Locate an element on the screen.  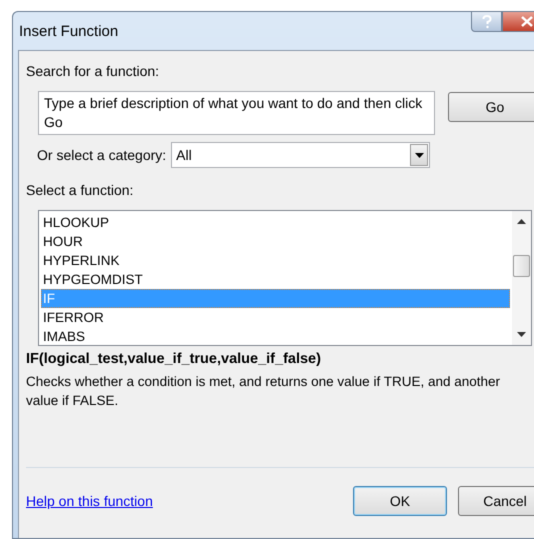
help-link: Help on this function is located at coordinates (89, 501).